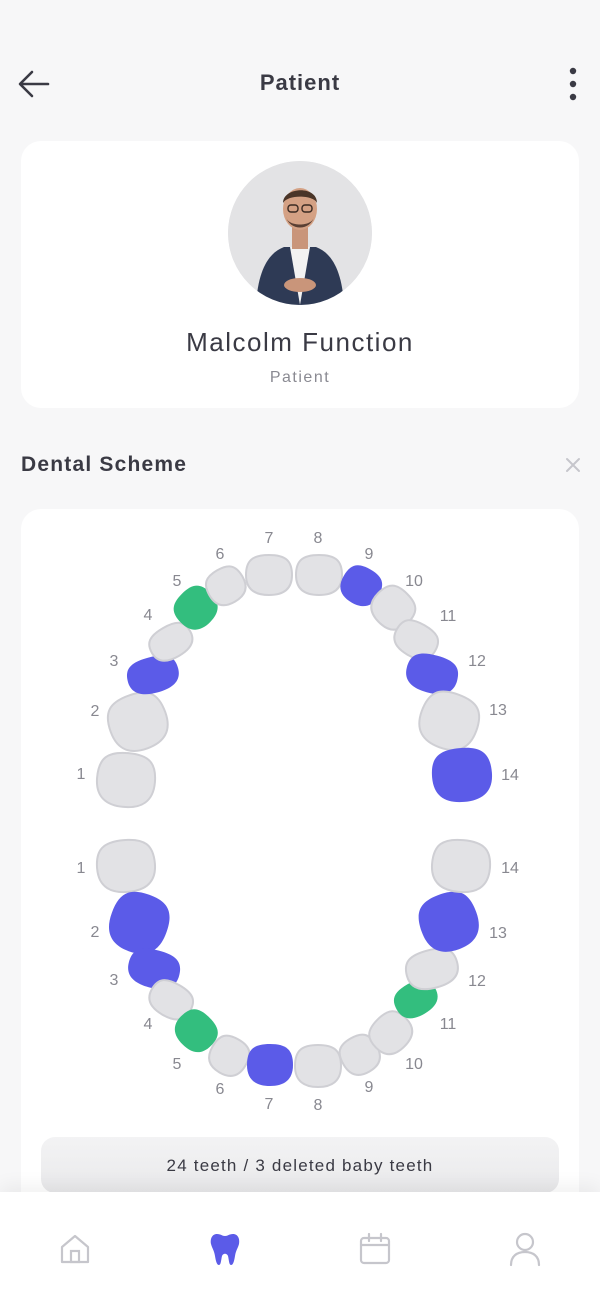 The width and height of the screenshot is (600, 1299). What do you see at coordinates (300, 1165) in the screenshot?
I see `teeth-summary: 24 teeth / 3 deleted baby teeth` at bounding box center [300, 1165].